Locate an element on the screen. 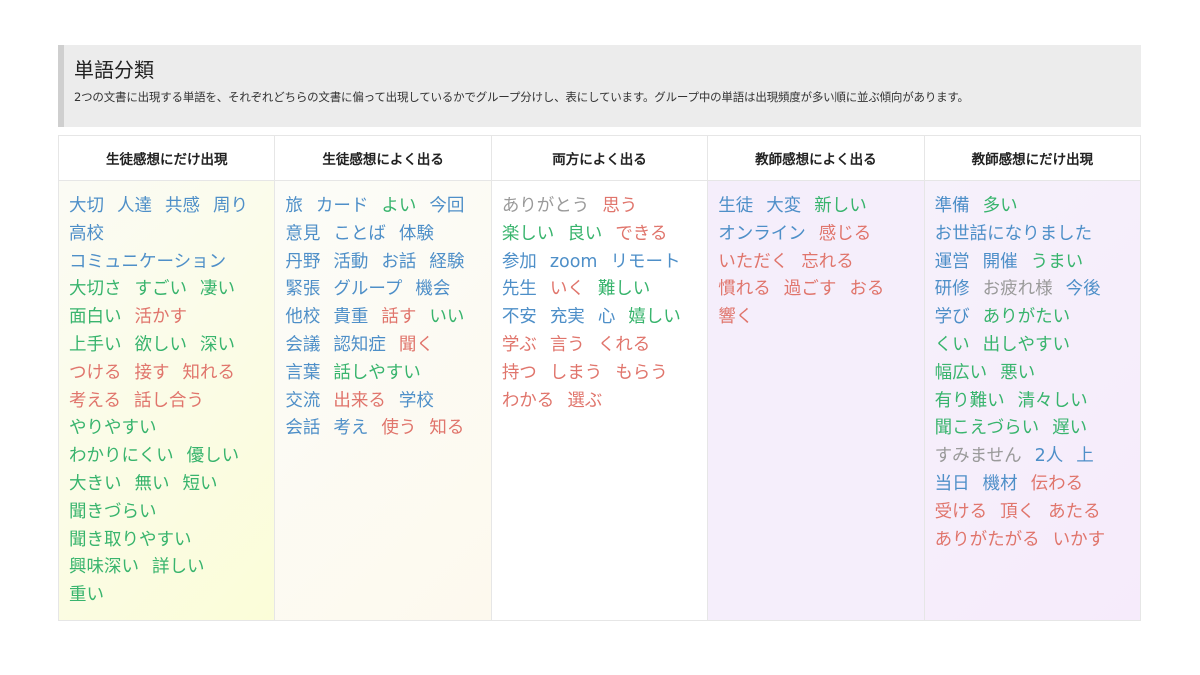  word-item: オンライン is located at coordinates (762, 233).